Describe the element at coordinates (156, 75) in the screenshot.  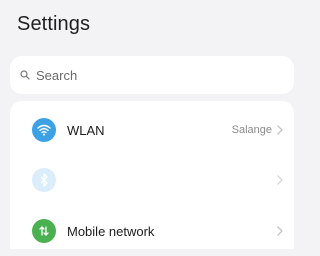
I see `search-input` at that location.